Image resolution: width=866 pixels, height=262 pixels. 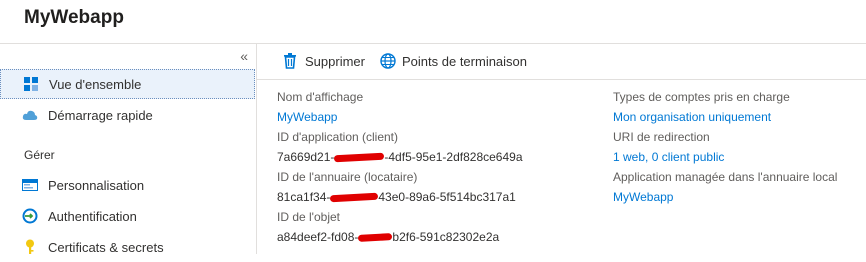 I want to click on managed-app-link: MyWebapp, so click(x=725, y=197).